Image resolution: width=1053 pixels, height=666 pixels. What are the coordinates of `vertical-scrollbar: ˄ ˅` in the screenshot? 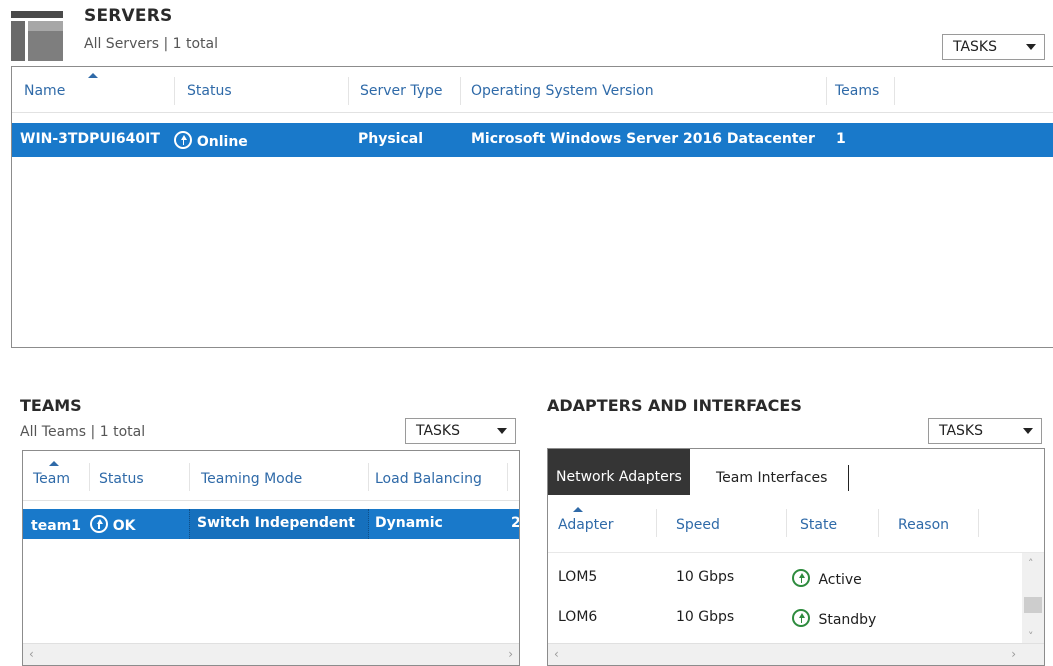 It's located at (1033, 599).